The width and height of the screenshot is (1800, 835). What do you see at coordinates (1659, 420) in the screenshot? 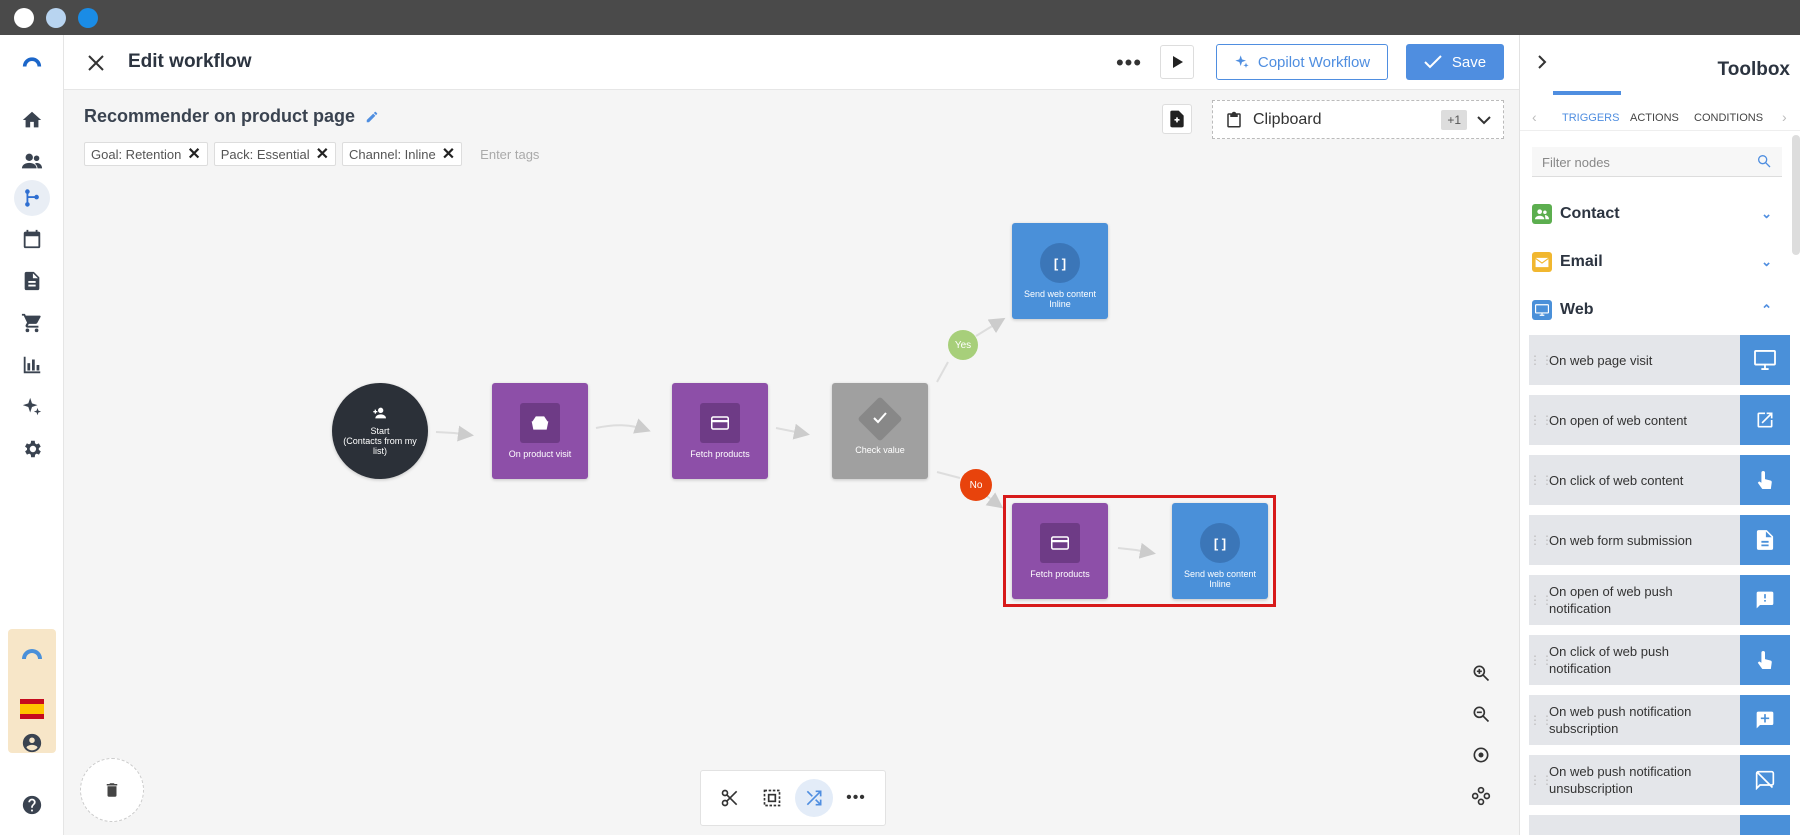
I see `toolbox-item: ⋮⋮ On open of web content` at bounding box center [1659, 420].